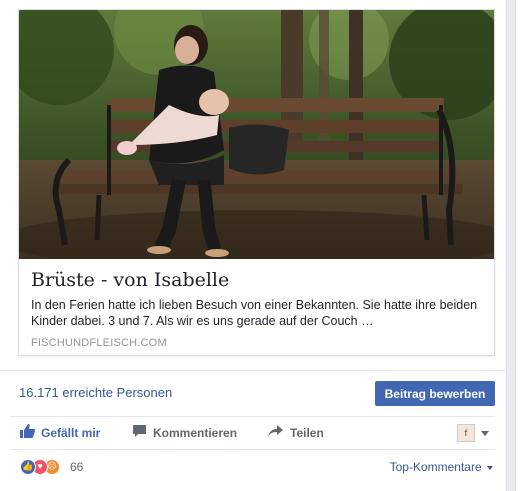 This screenshot has width=522, height=491. What do you see at coordinates (28, 434) in the screenshot?
I see `thumbs-up-icon` at bounding box center [28, 434].